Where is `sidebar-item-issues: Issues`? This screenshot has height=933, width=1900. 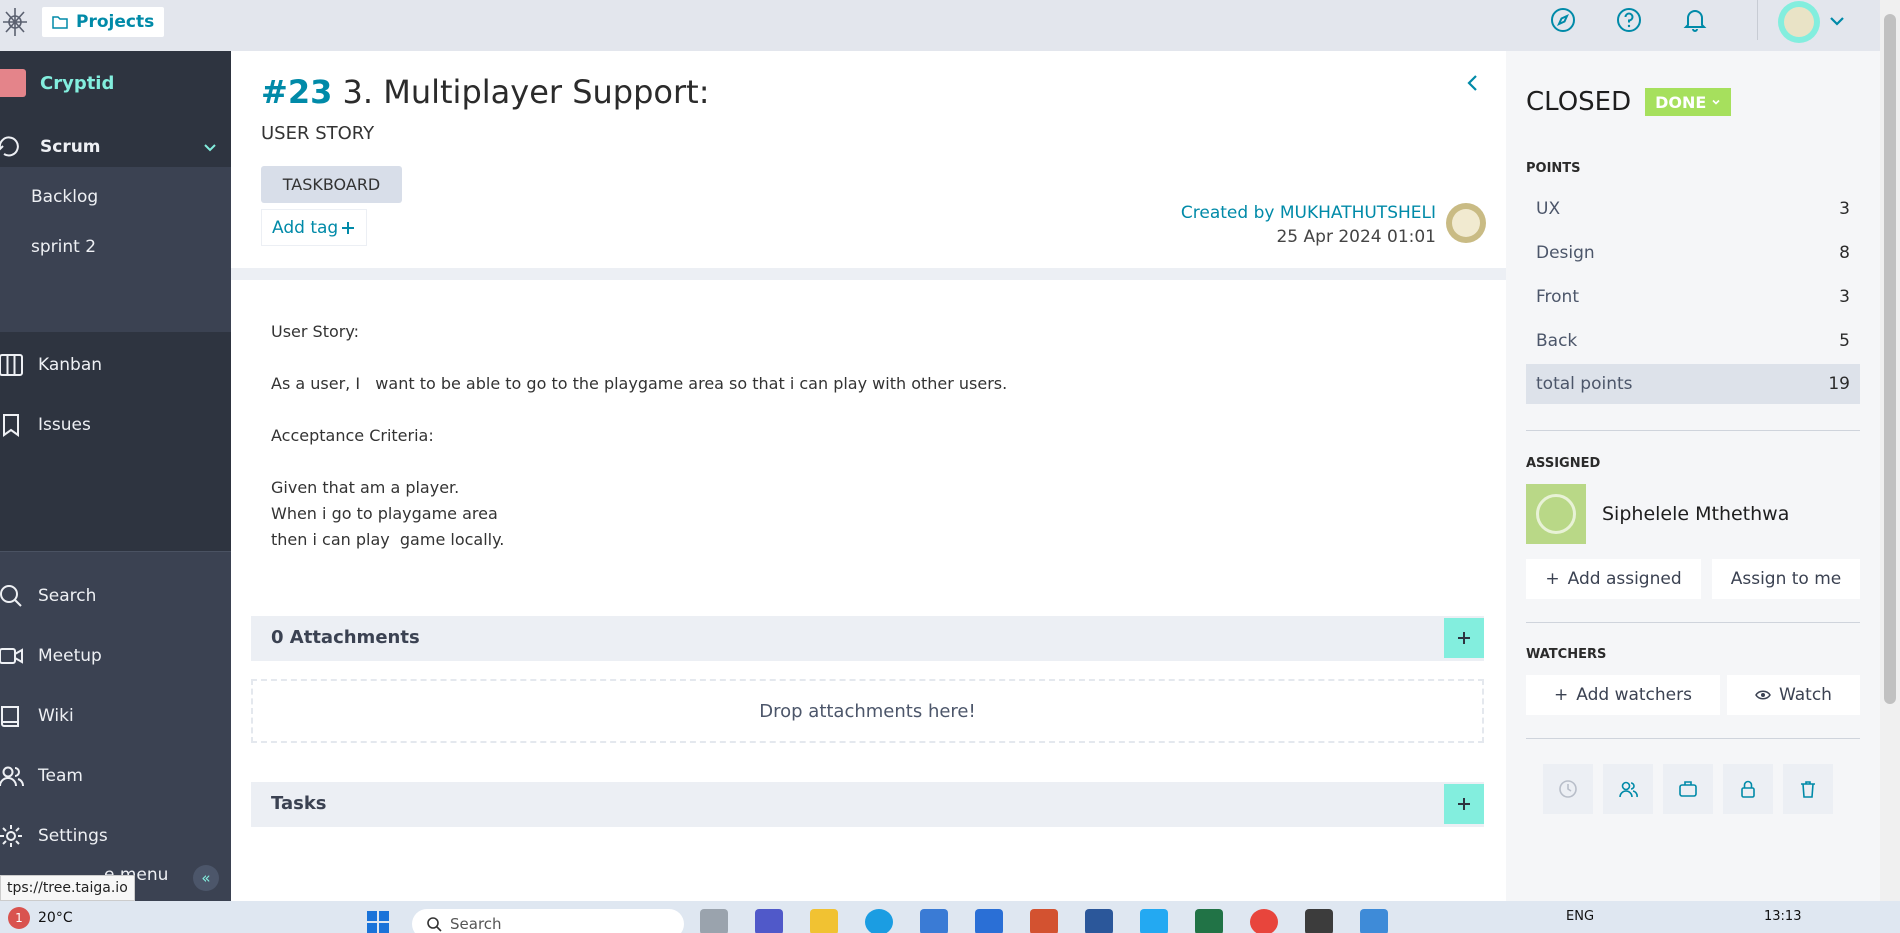
sidebar-item-issues: Issues is located at coordinates (115, 425).